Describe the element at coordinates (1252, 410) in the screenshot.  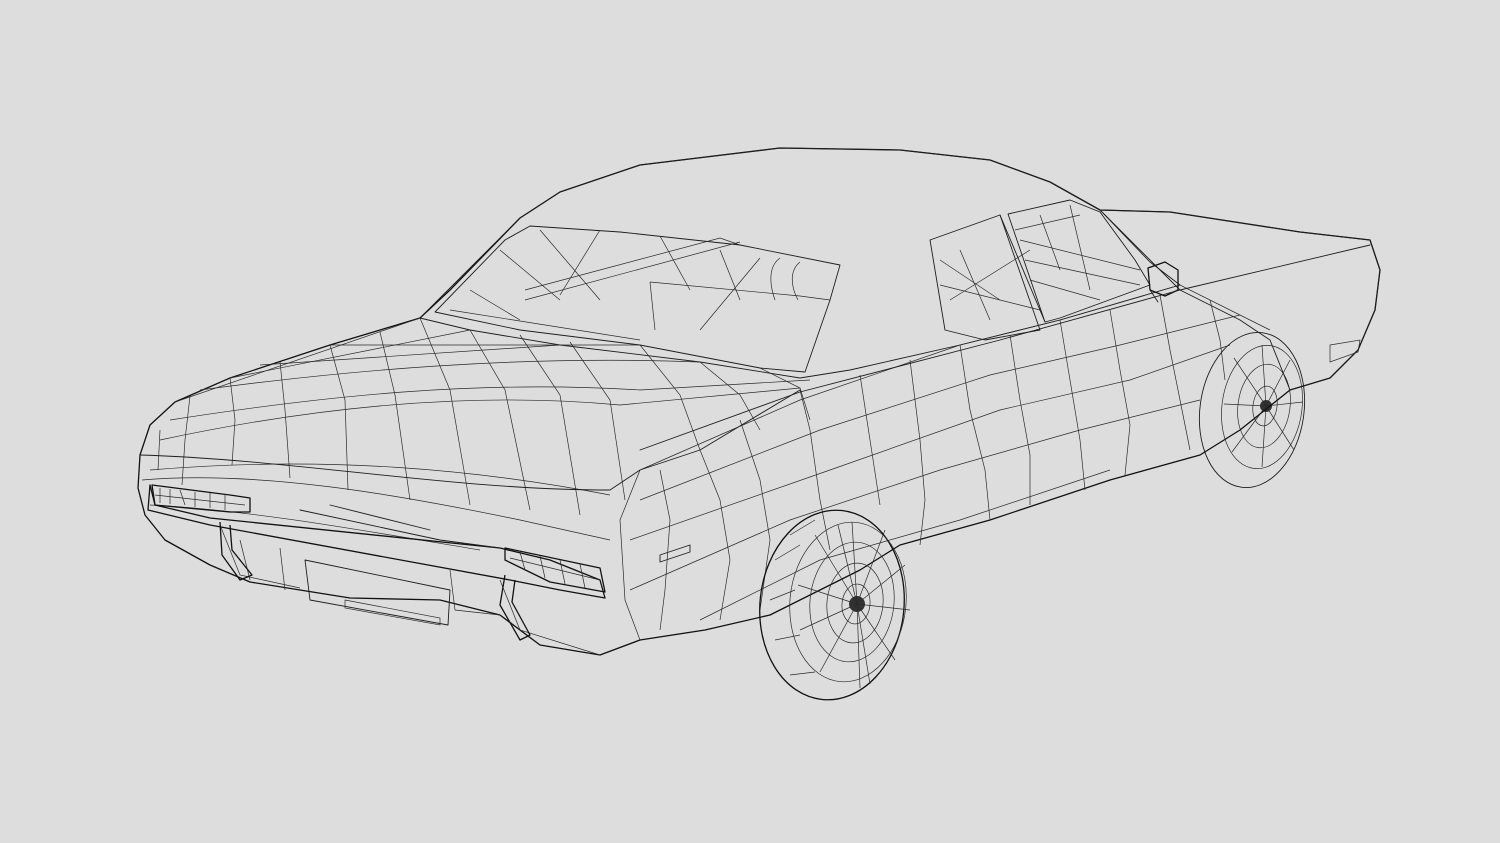
I see `rear-right-wheel` at that location.